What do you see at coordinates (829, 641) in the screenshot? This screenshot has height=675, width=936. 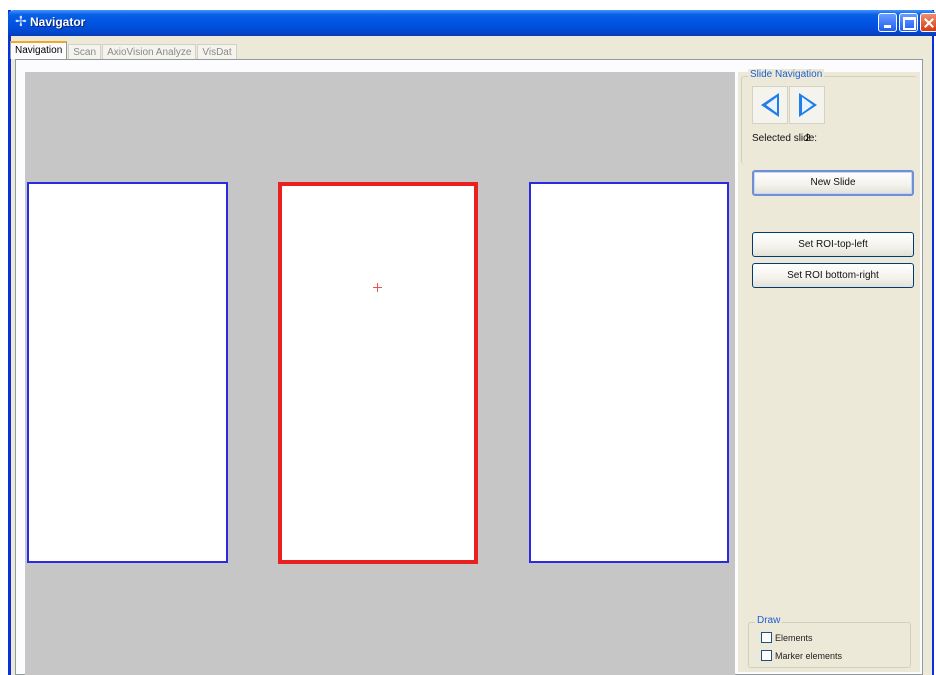 I see `draw-group: Draw` at bounding box center [829, 641].